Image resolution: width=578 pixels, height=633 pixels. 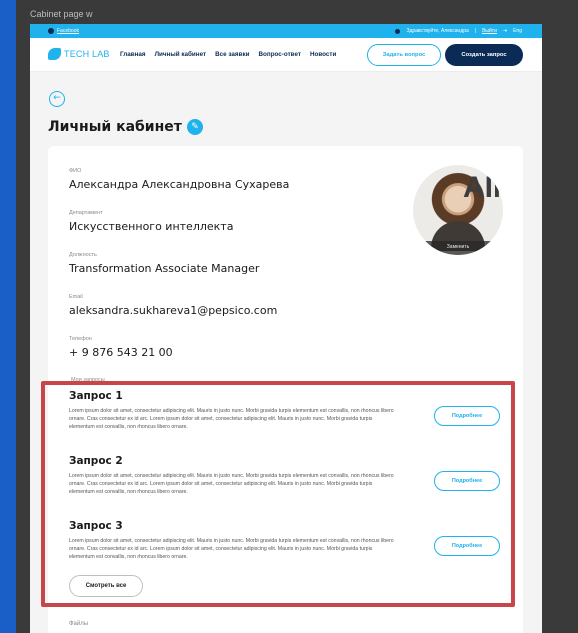 I want to click on replace-photo-button: Заменить, so click(x=458, y=248).